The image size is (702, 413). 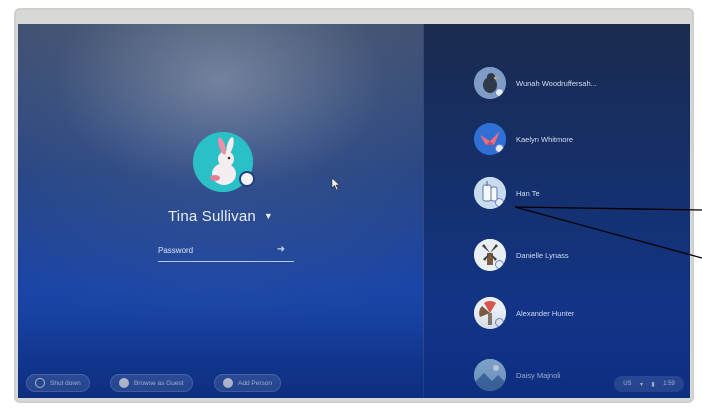 I want to click on shut-down-button: Shut down, so click(x=58, y=383).